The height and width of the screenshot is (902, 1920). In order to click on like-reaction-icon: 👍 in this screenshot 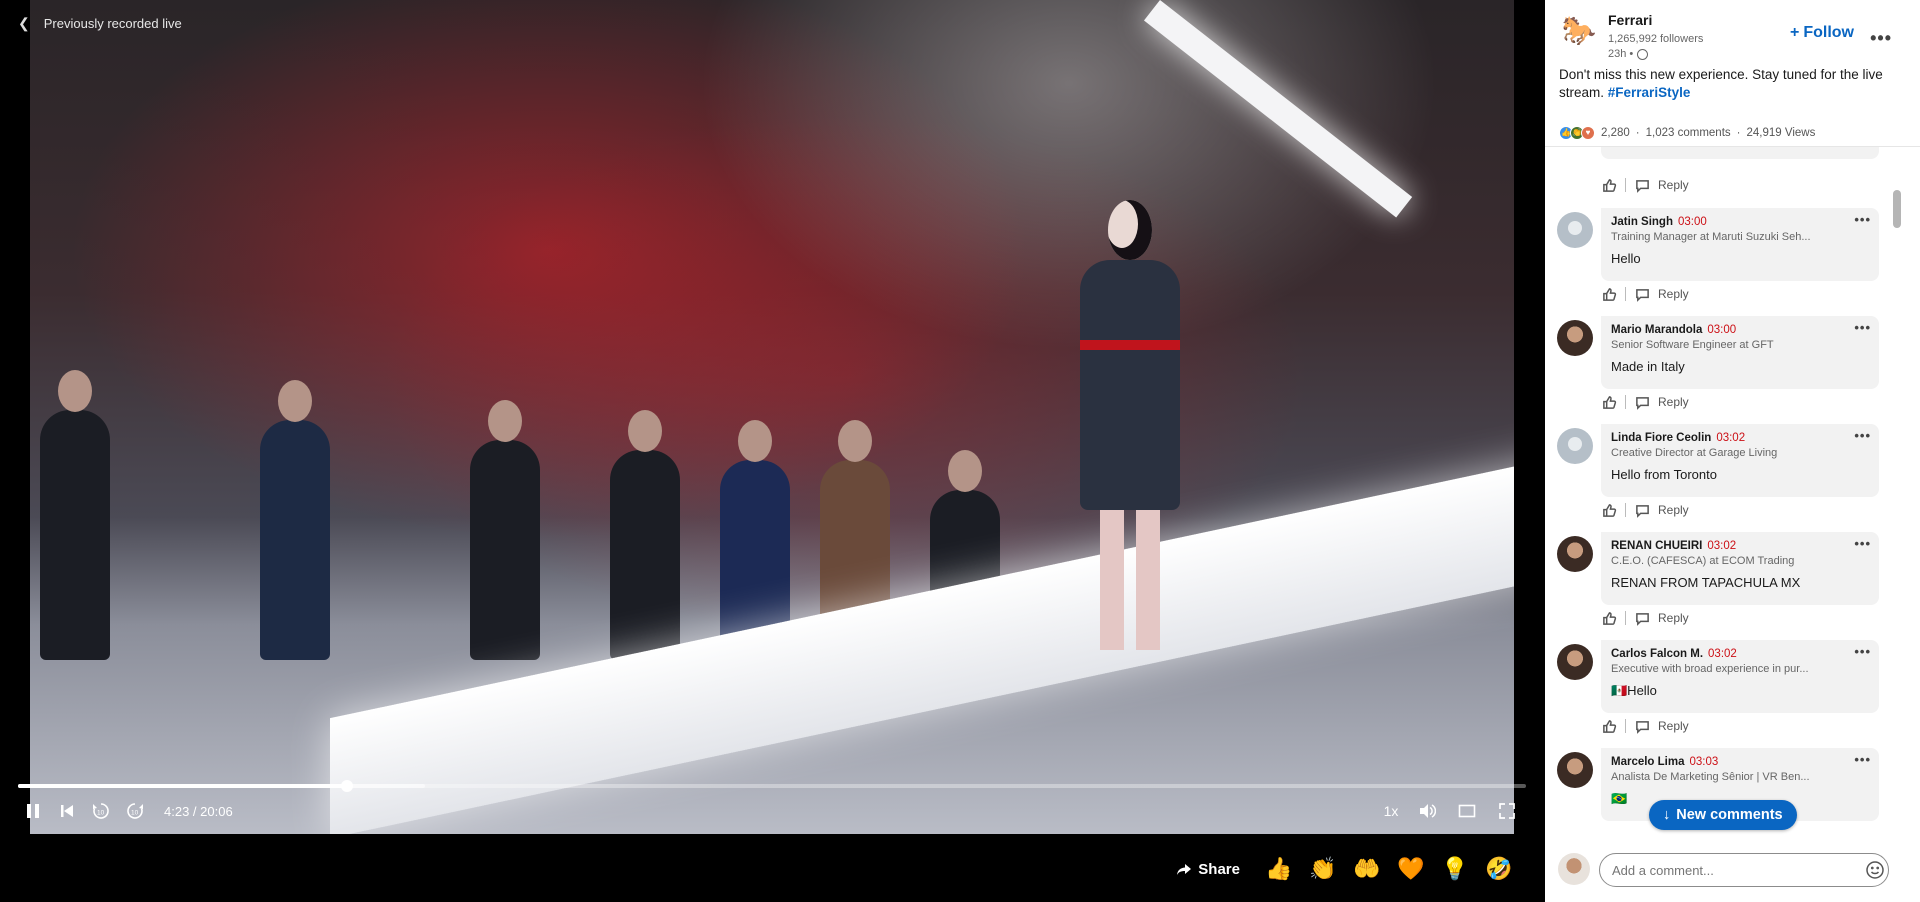, I will do `click(1279, 869)`.